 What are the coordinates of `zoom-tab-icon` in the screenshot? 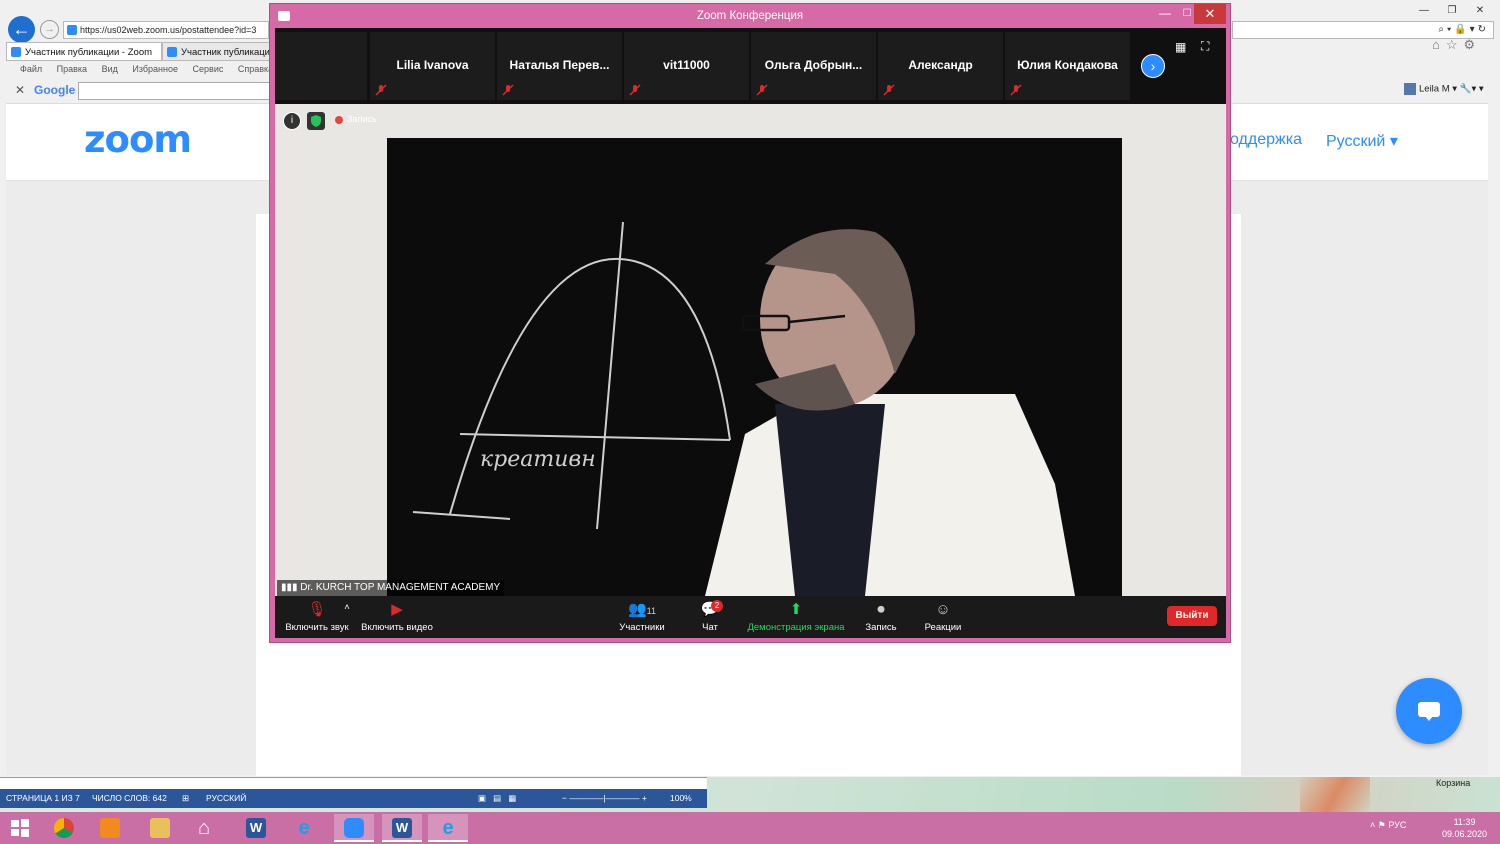 It's located at (16, 52).